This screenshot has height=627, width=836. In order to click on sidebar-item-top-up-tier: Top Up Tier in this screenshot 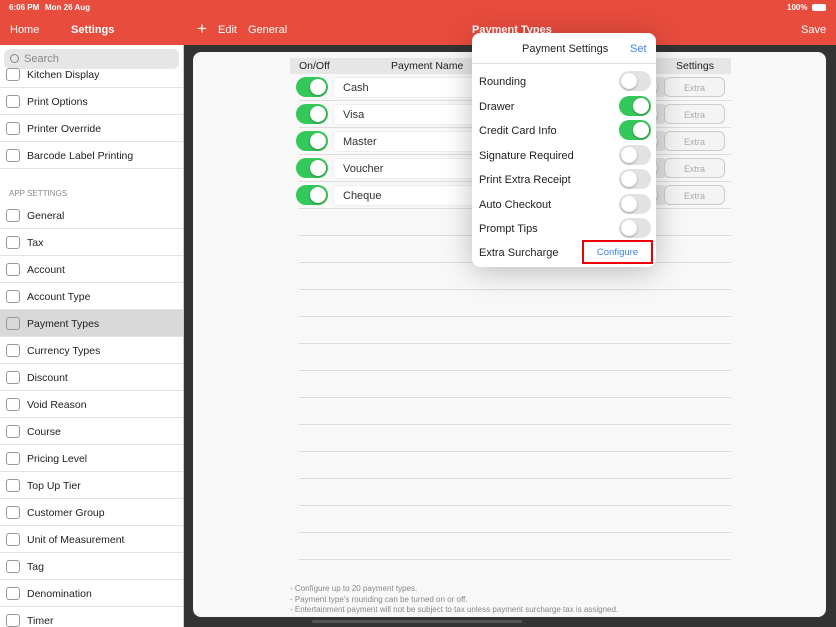, I will do `click(91, 485)`.